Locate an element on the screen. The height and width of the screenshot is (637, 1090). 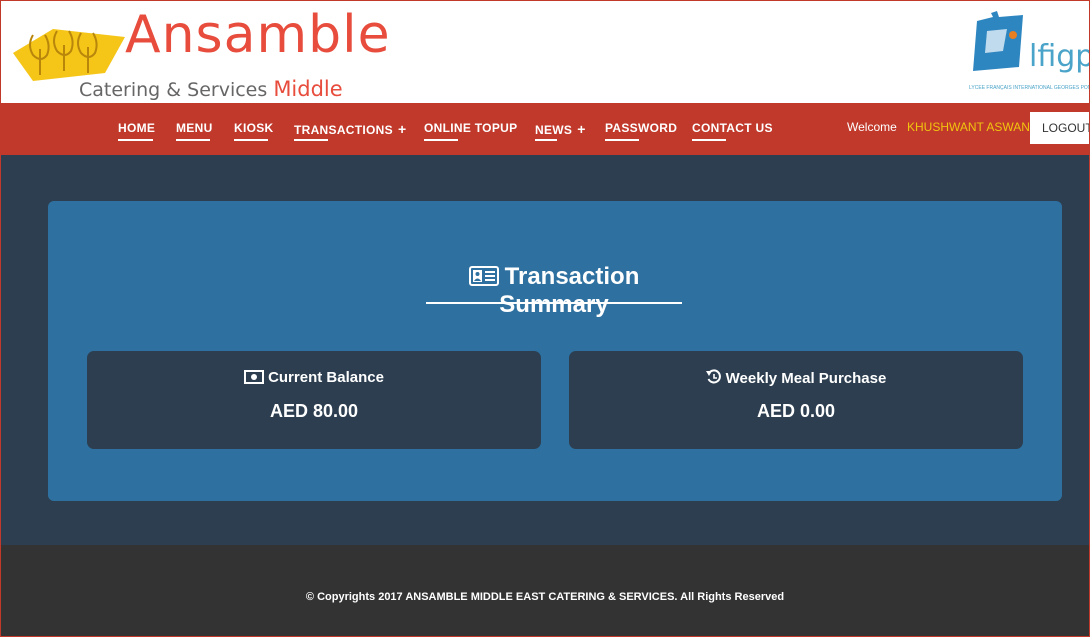
nav-news-underline is located at coordinates (546, 140).